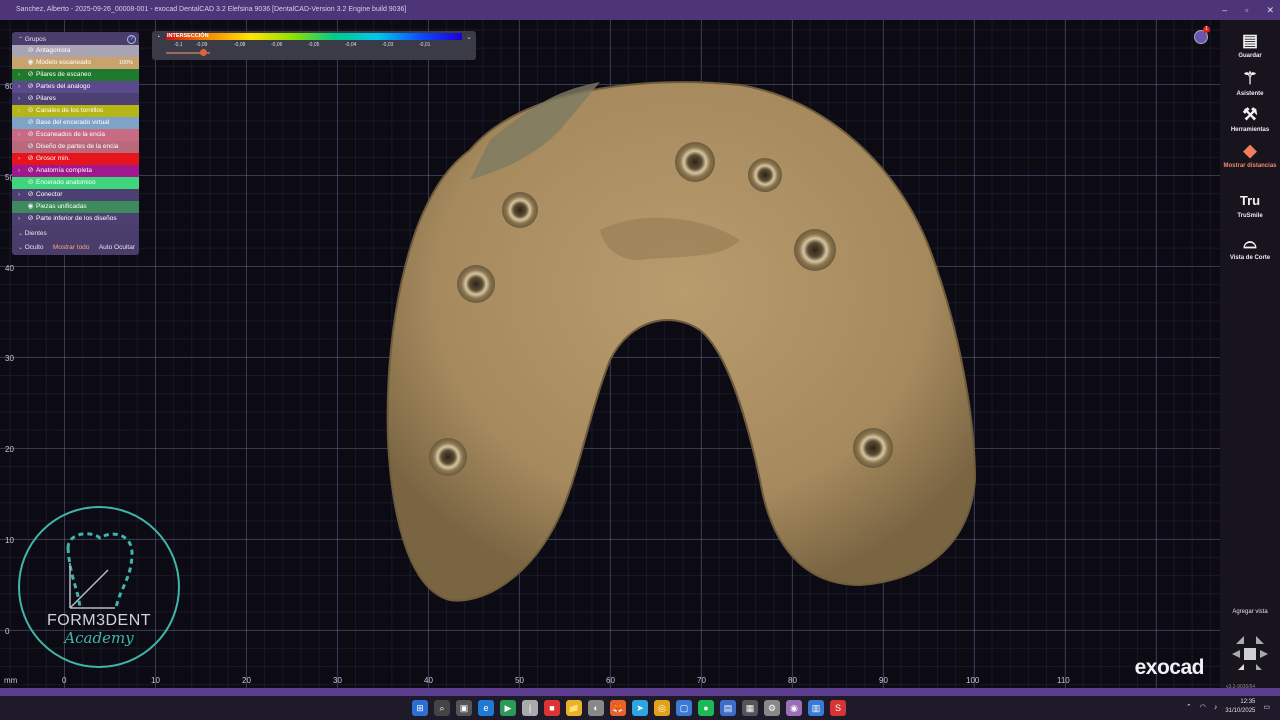 The width and height of the screenshot is (1280, 720). What do you see at coordinates (64, 74) in the screenshot?
I see `group-label: Pilares de escaneo` at bounding box center [64, 74].